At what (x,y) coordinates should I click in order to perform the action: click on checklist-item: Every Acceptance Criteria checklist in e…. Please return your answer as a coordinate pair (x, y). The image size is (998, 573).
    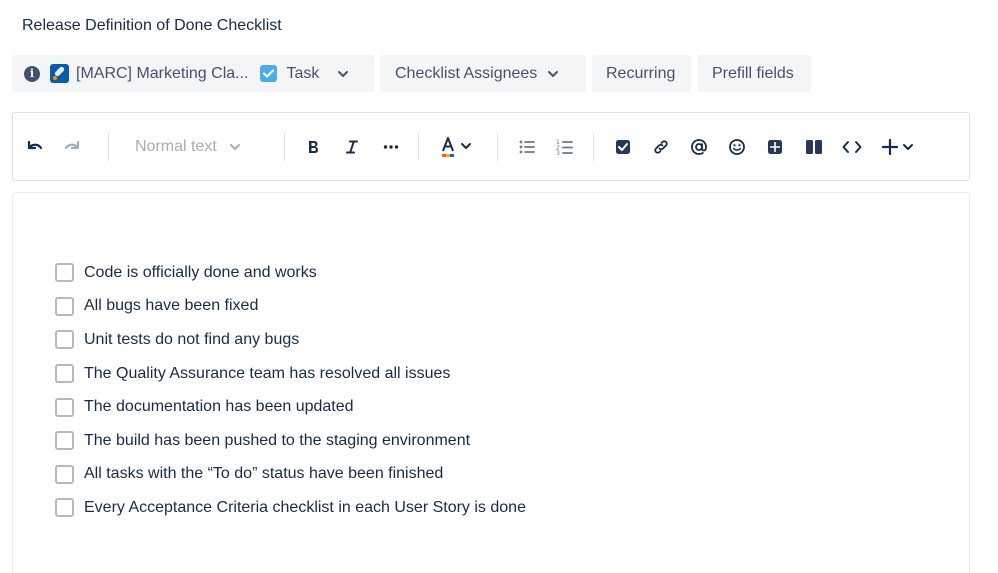
    Looking at the image, I should click on (290, 508).